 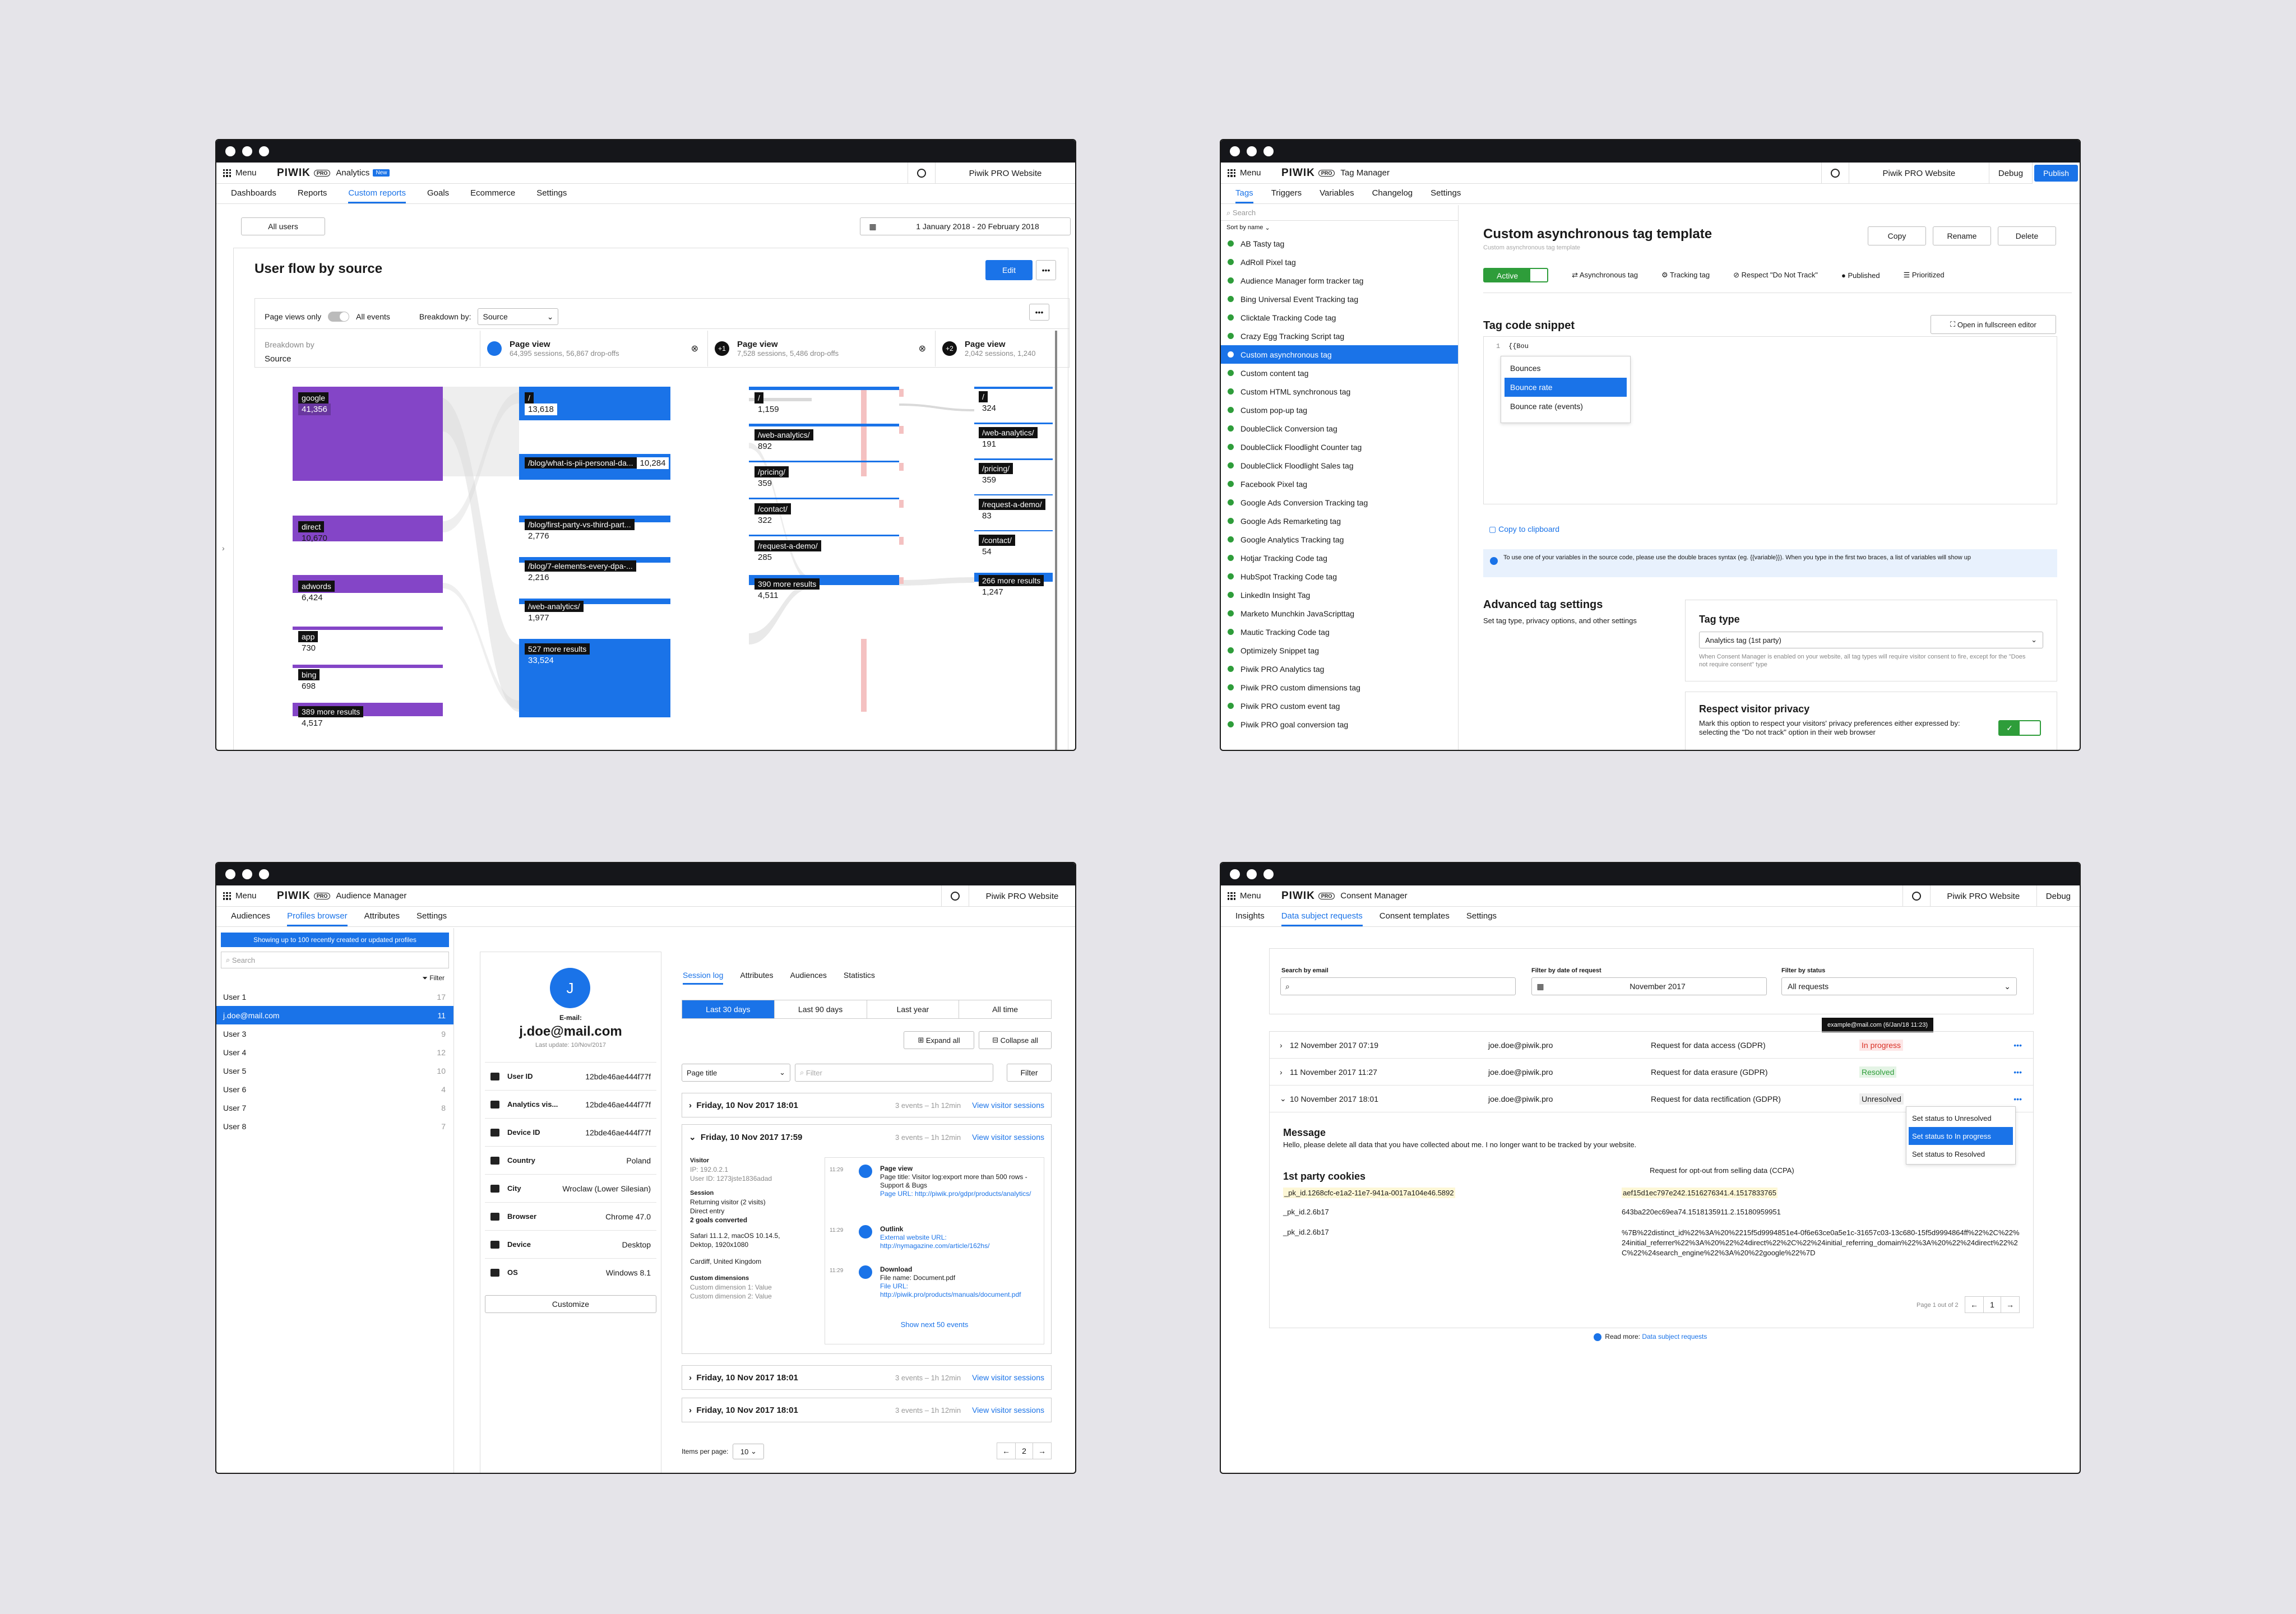 I want to click on tag-list-item: Piwik PRO custom event tag, so click(x=1340, y=706).